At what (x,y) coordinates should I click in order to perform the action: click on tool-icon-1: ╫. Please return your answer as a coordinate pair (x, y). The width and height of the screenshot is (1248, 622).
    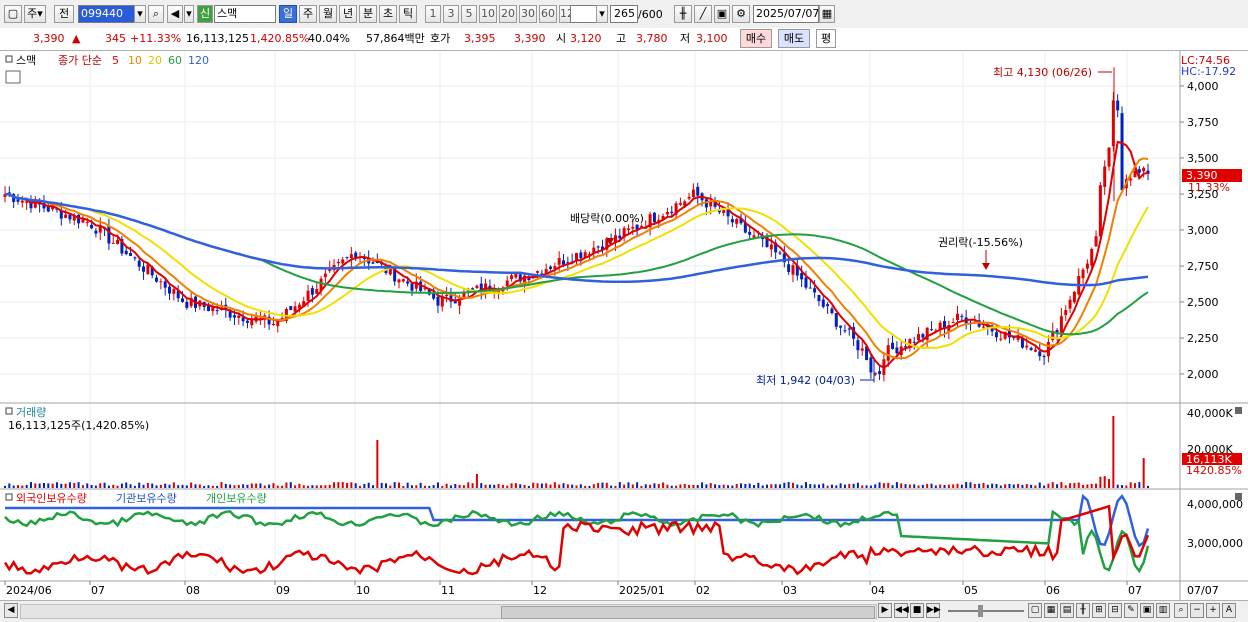
    Looking at the image, I should click on (1083, 610).